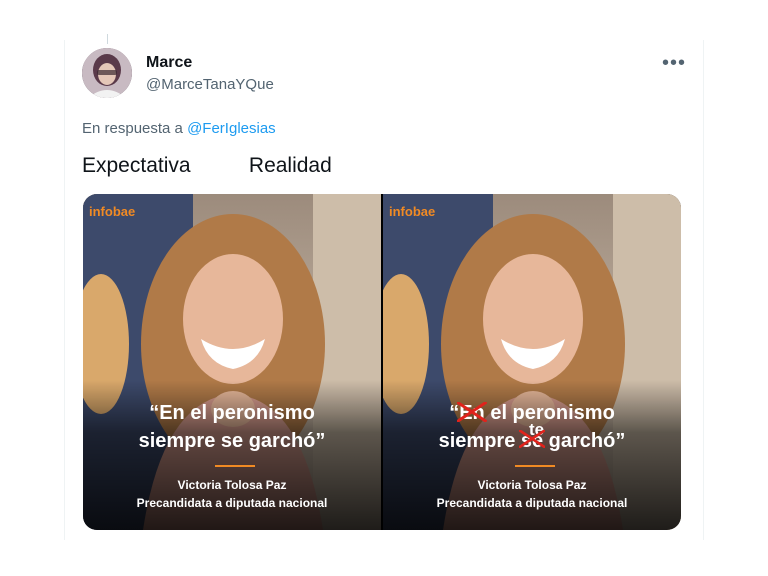  What do you see at coordinates (210, 84) in the screenshot?
I see `author-handle: @MarceTanaYQue` at bounding box center [210, 84].